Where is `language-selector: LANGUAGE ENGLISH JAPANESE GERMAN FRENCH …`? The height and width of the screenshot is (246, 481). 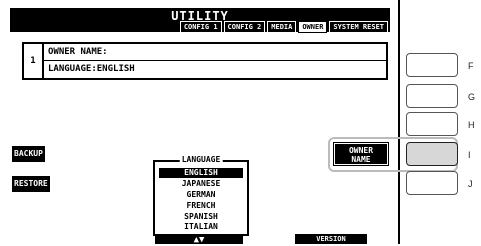 language-selector: LANGUAGE ENGLISH JAPANESE GERMAN FRENCH … is located at coordinates (201, 195).